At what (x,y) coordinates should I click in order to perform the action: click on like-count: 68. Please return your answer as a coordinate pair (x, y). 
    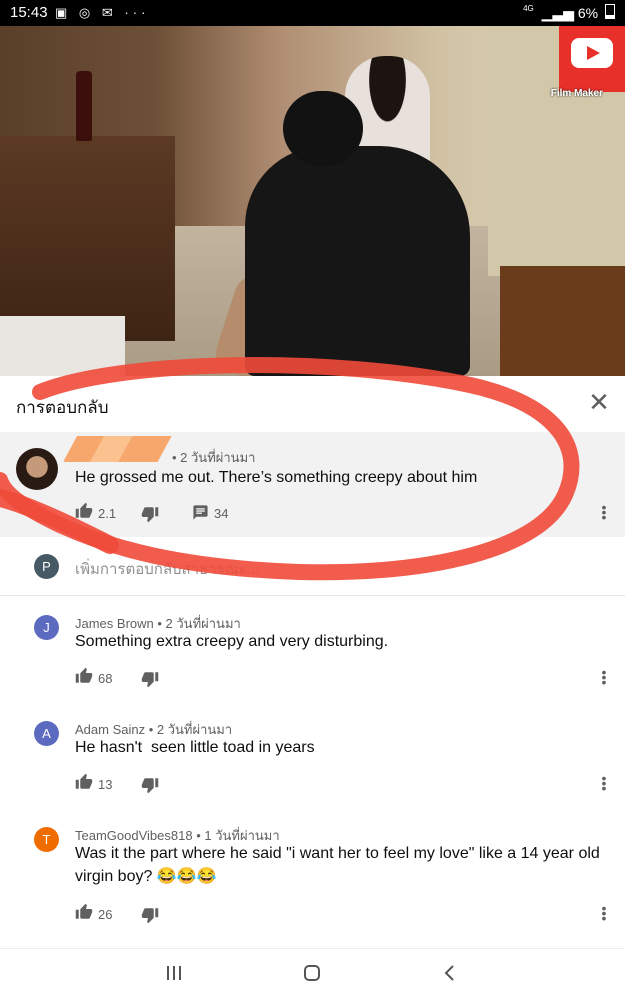
    Looking at the image, I should click on (105, 678).